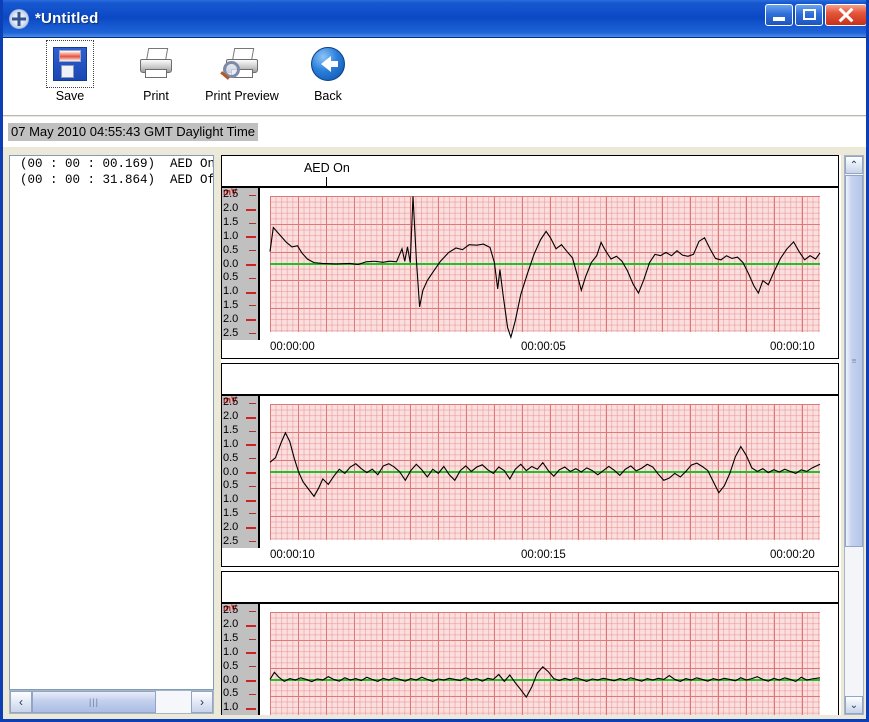  What do you see at coordinates (19, 18) in the screenshot?
I see `app-icon` at bounding box center [19, 18].